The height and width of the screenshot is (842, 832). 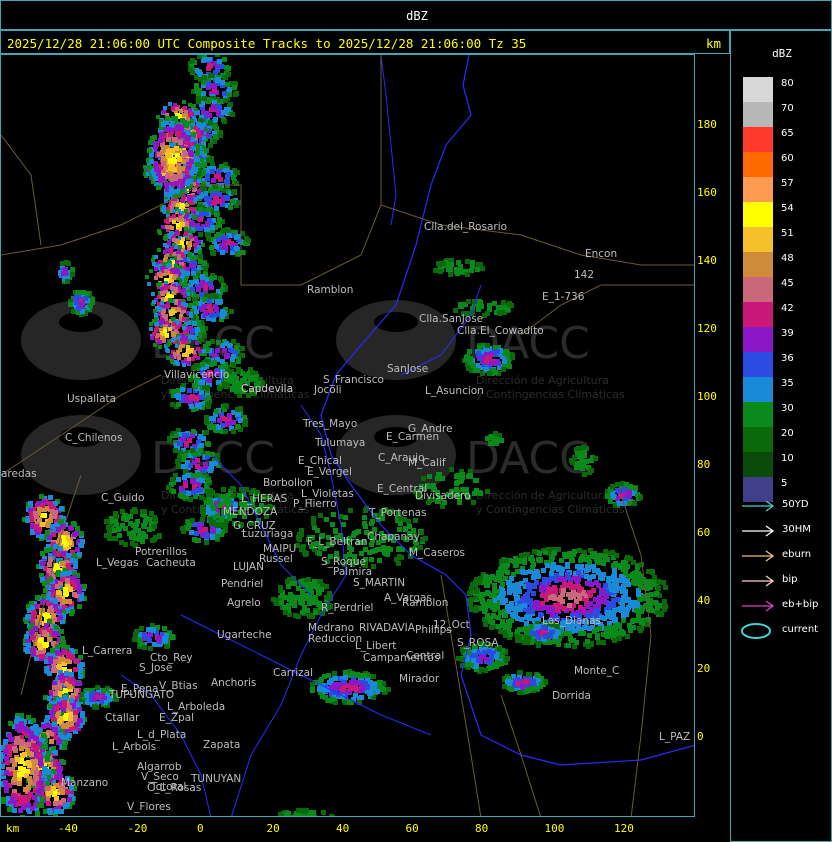 I want to click on place-label: Uspallata, so click(x=92, y=399).